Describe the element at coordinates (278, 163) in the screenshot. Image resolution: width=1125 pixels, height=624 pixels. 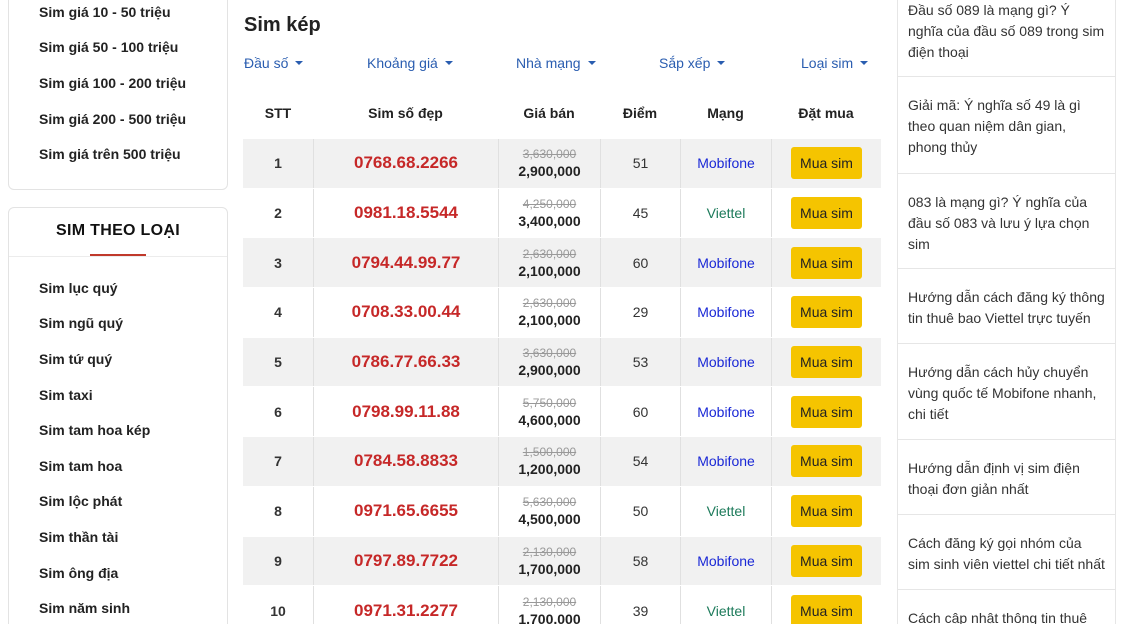
I see `row-stt: 1` at that location.